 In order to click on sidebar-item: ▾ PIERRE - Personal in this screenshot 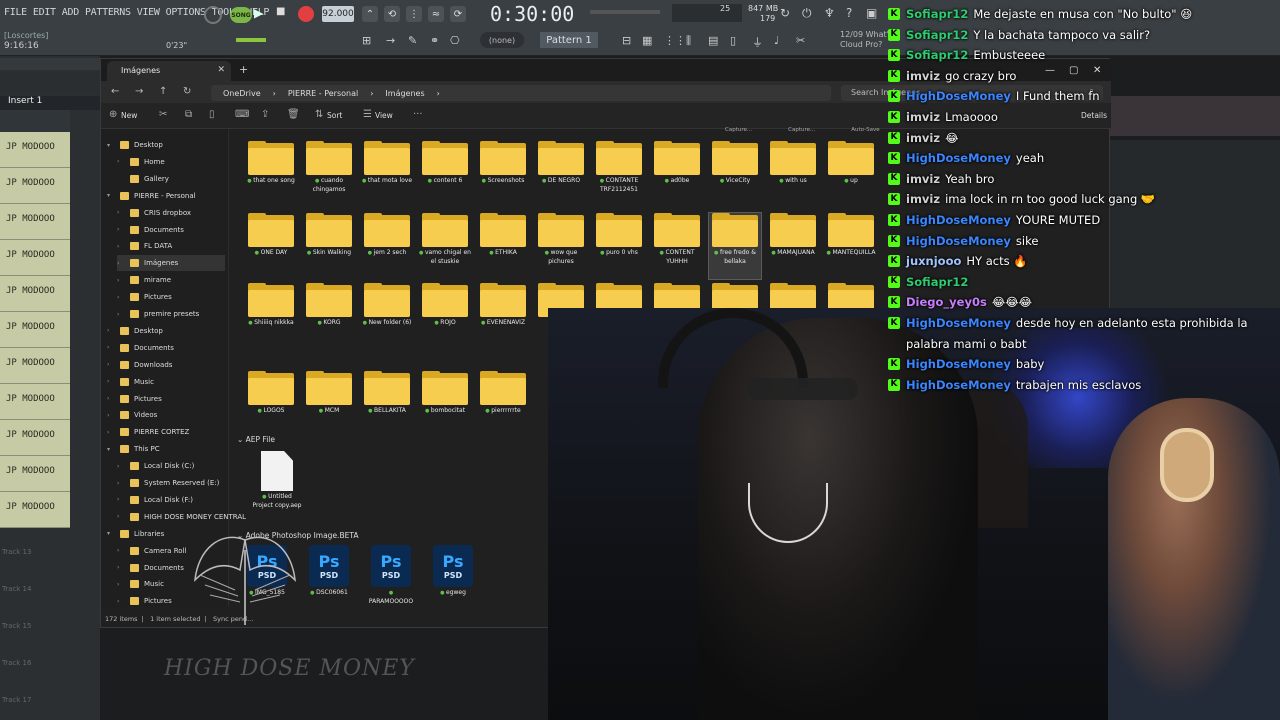, I will do `click(151, 196)`.